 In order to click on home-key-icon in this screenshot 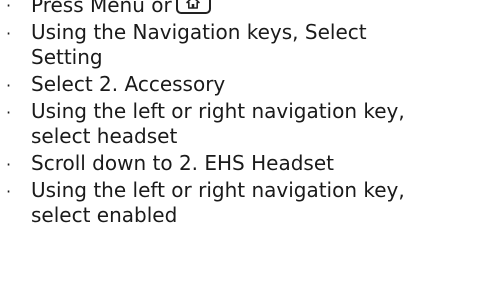, I will do `click(193, 7)`.